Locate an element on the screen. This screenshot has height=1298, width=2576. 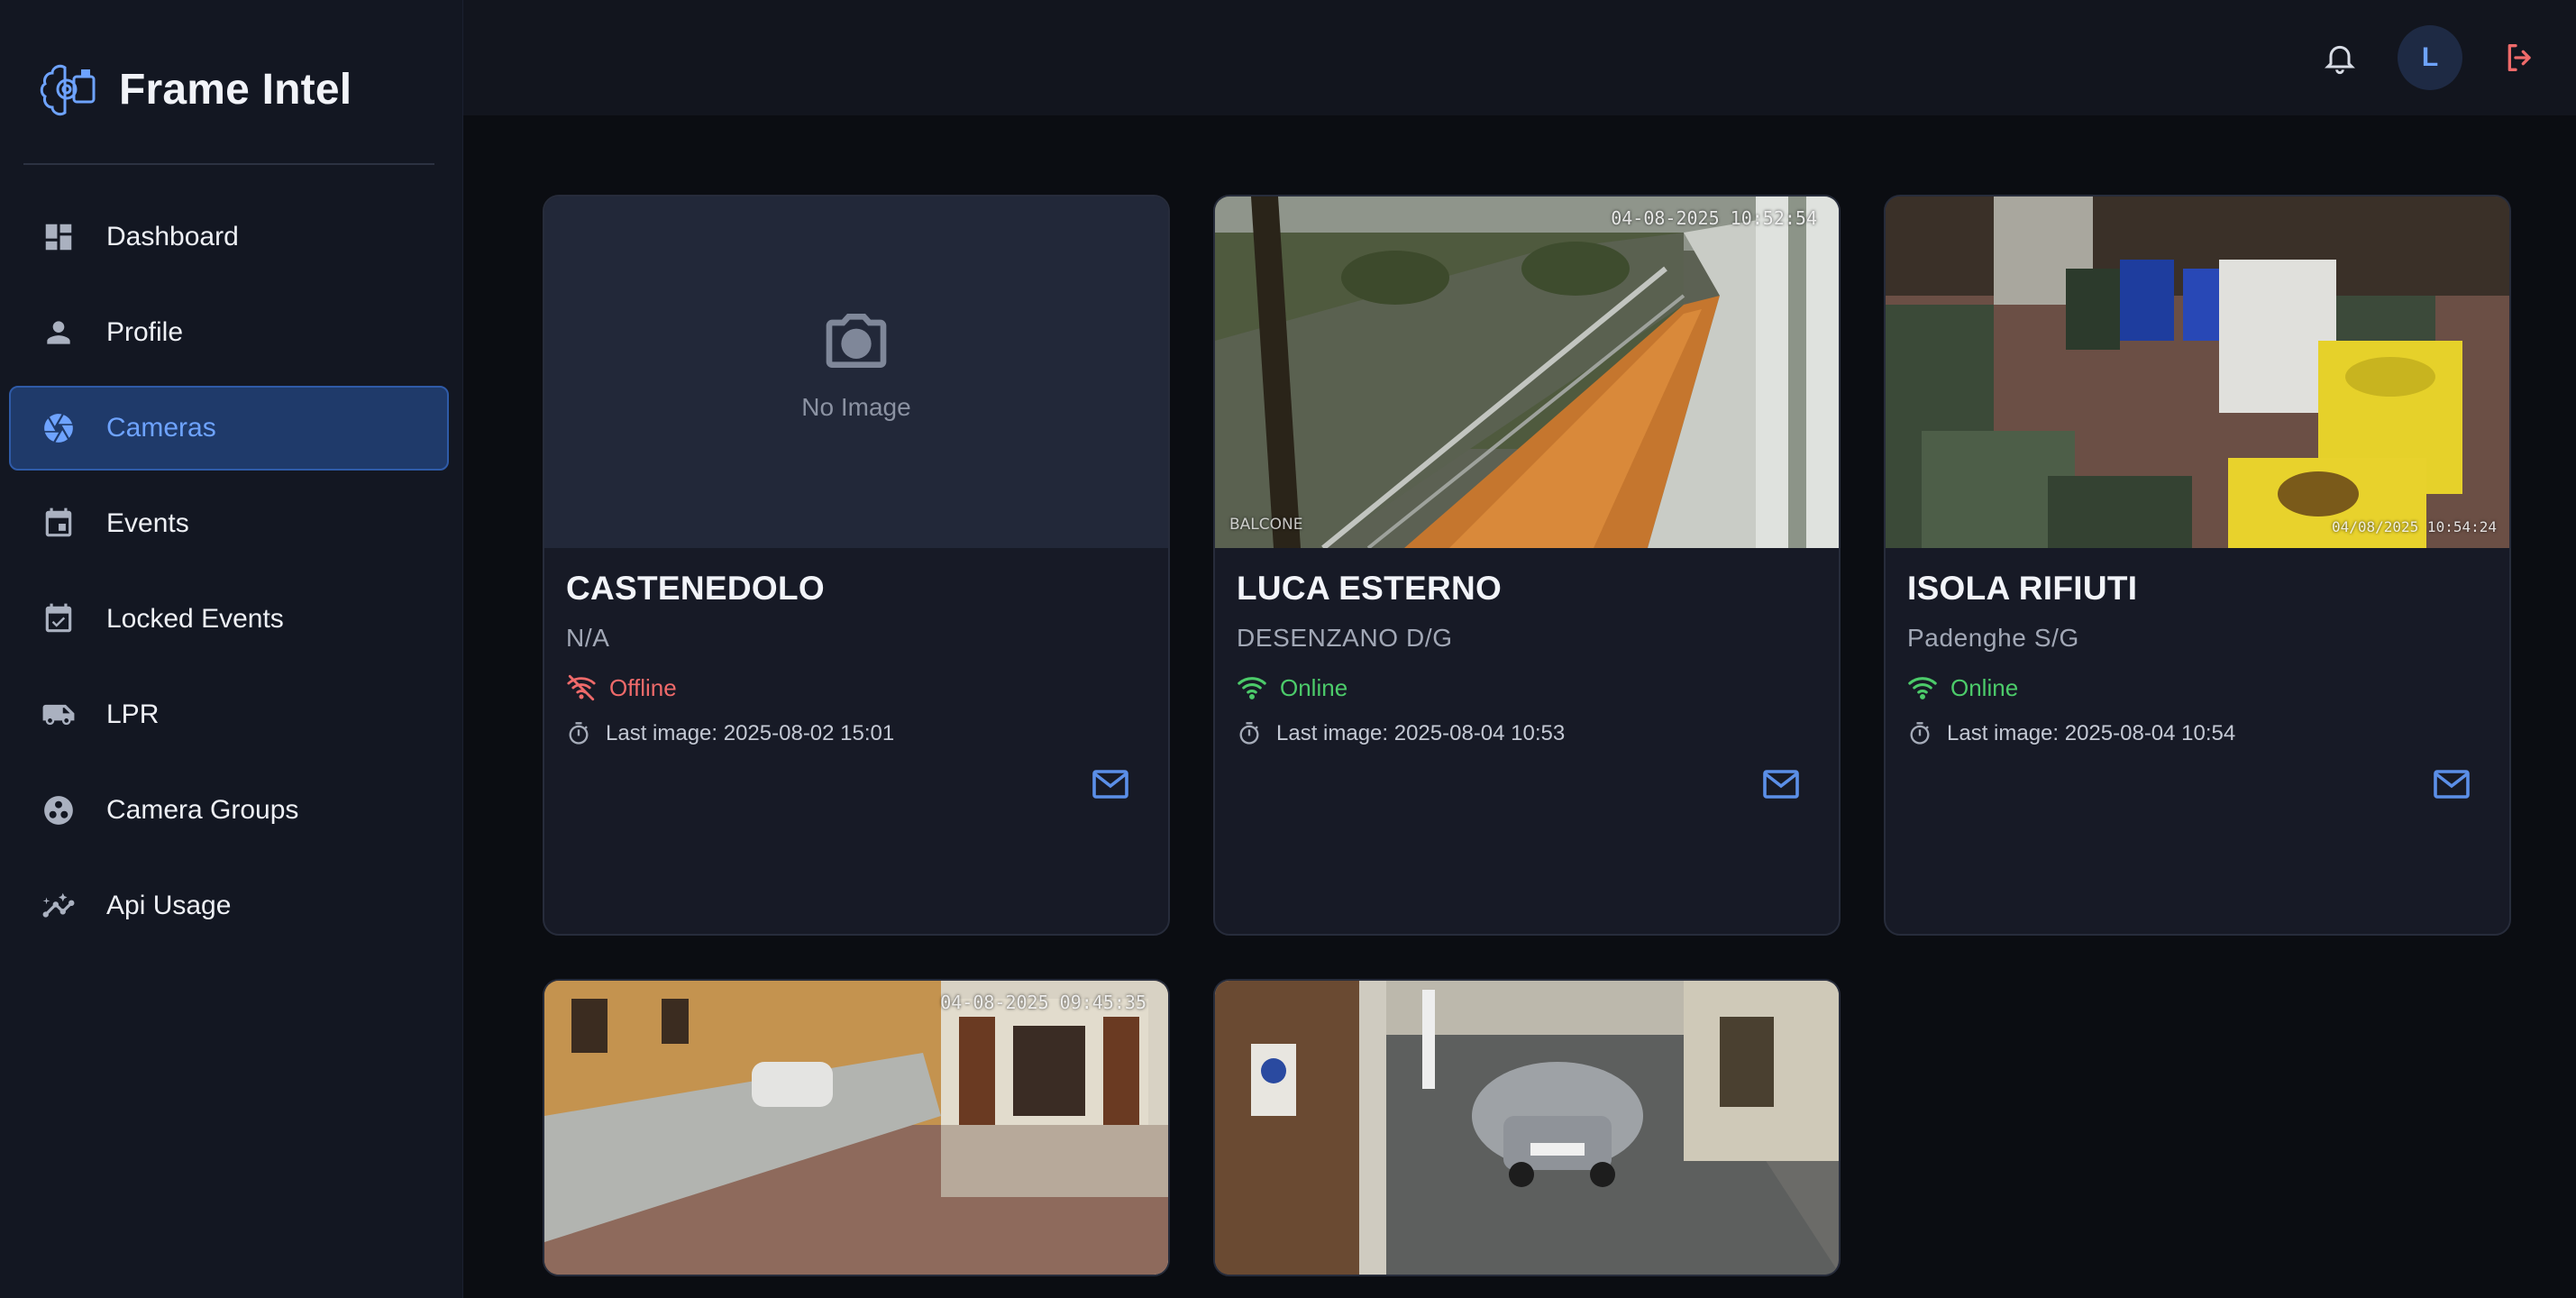
sidebar-item-locked-events: Locked Events is located at coordinates (229, 619).